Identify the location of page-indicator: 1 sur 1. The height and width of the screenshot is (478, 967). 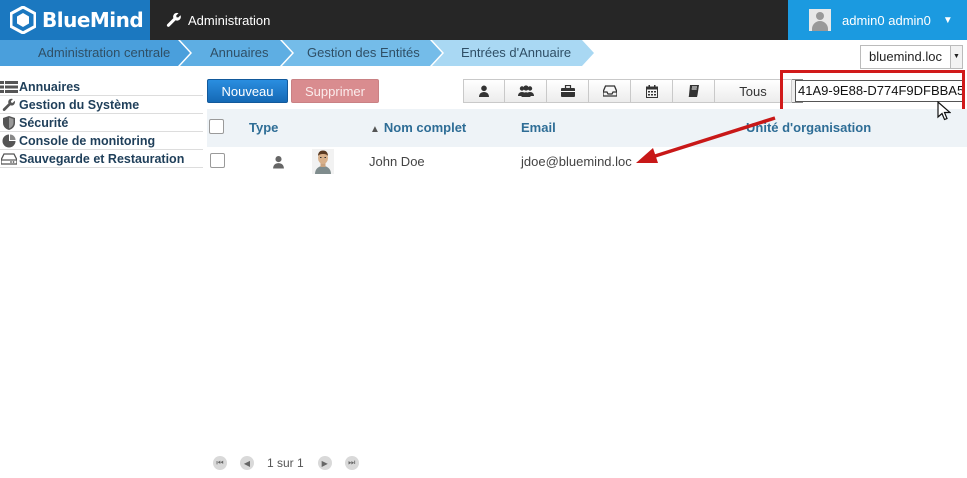
(285, 463).